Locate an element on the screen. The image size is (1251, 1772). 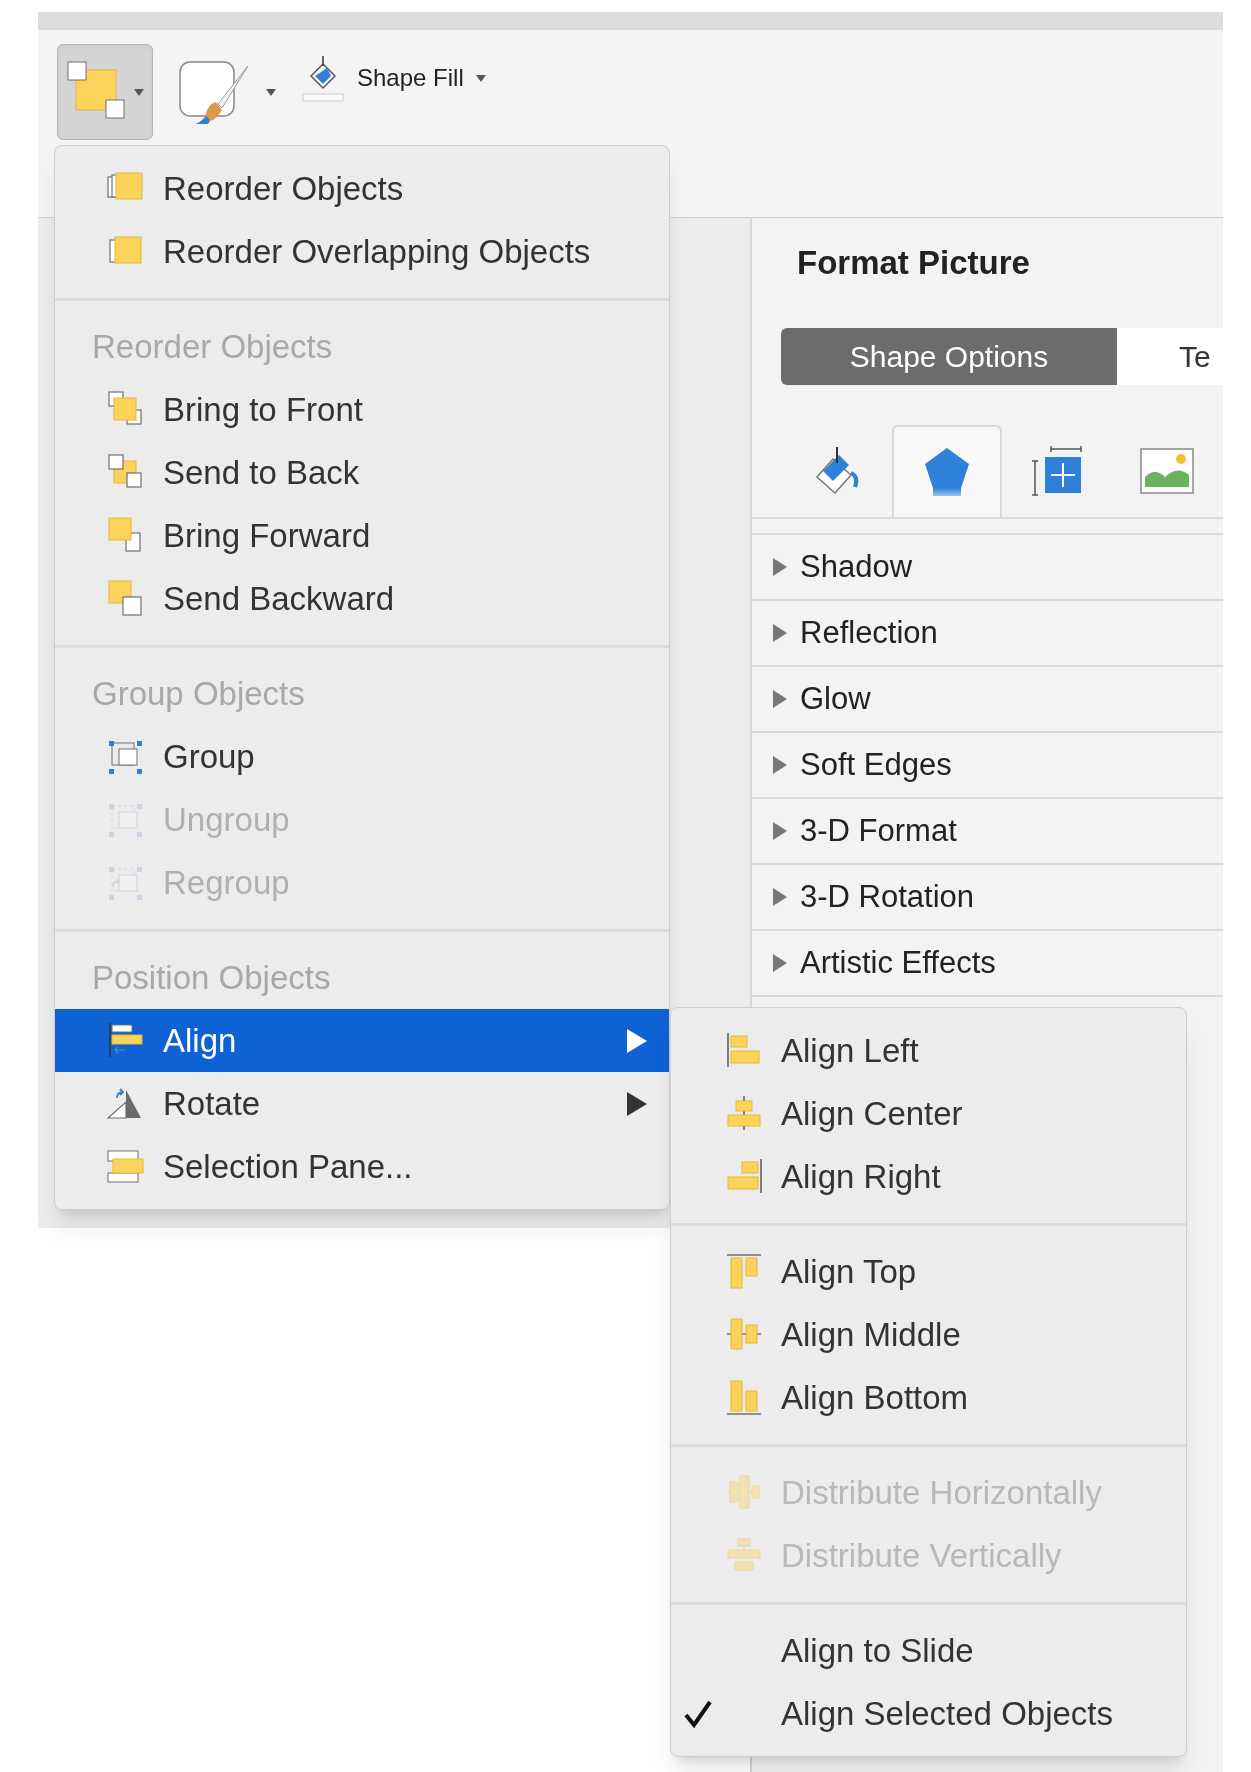
menu-item: Align to Slide is located at coordinates (928, 1650).